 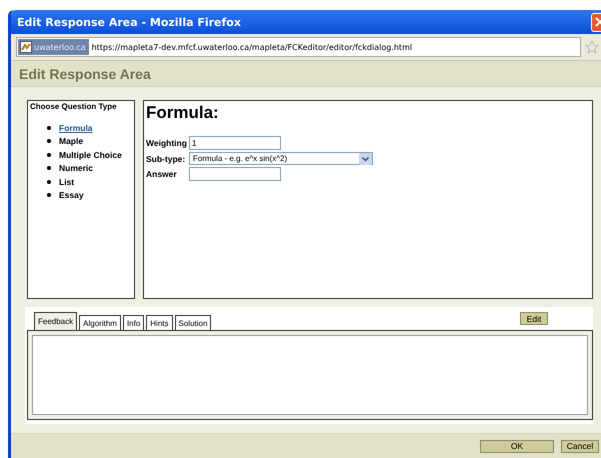 What do you see at coordinates (517, 446) in the screenshot?
I see `dialog-button: OK` at bounding box center [517, 446].